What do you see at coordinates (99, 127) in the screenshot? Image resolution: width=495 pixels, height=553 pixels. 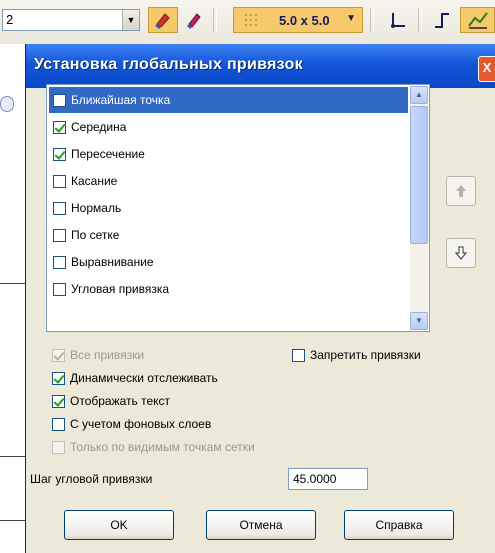 I see `list-item-label: Середина` at bounding box center [99, 127].